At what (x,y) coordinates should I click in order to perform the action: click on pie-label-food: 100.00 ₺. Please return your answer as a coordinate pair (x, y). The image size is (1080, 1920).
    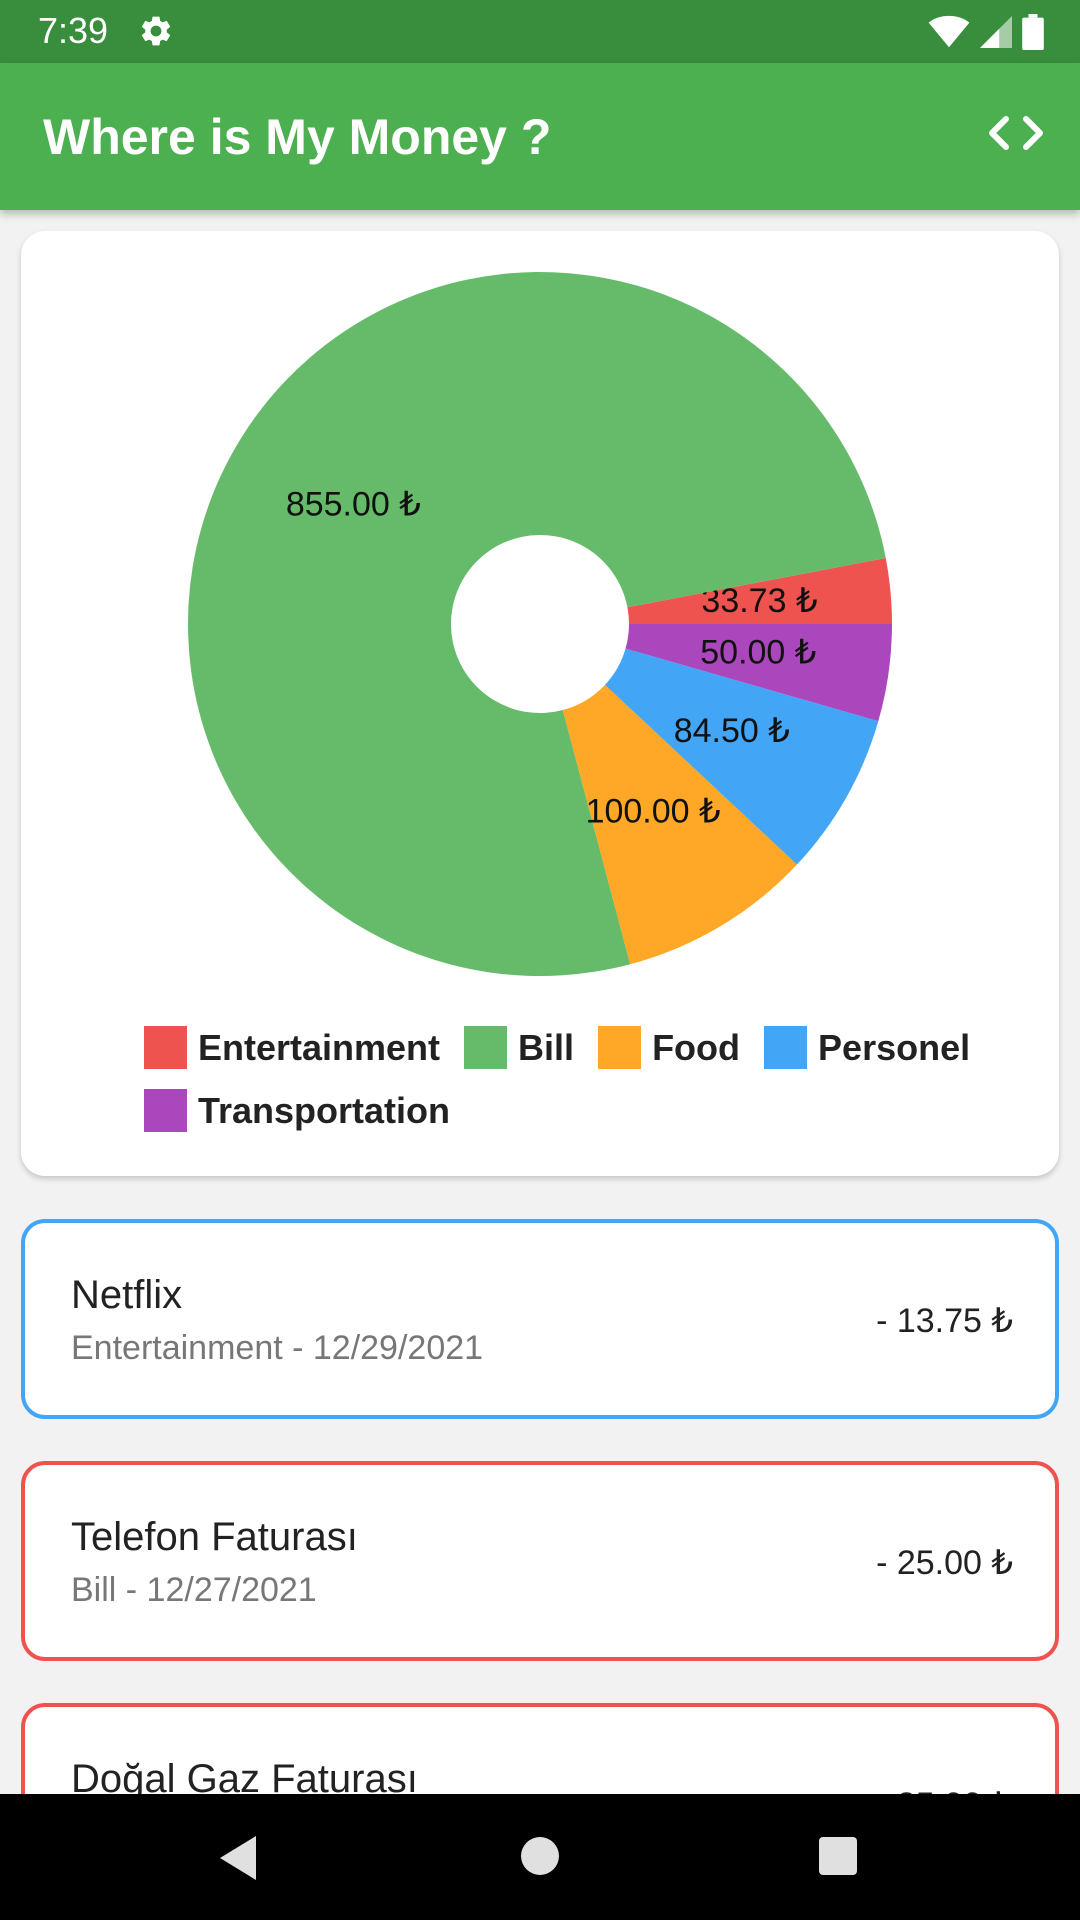
    Looking at the image, I should click on (653, 811).